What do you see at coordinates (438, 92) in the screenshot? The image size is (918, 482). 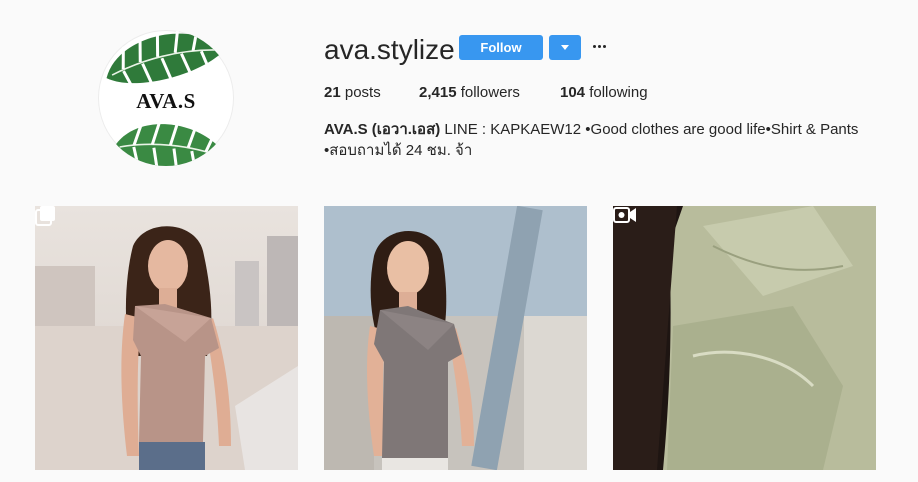 I see `followers-count-value: 2,415` at bounding box center [438, 92].